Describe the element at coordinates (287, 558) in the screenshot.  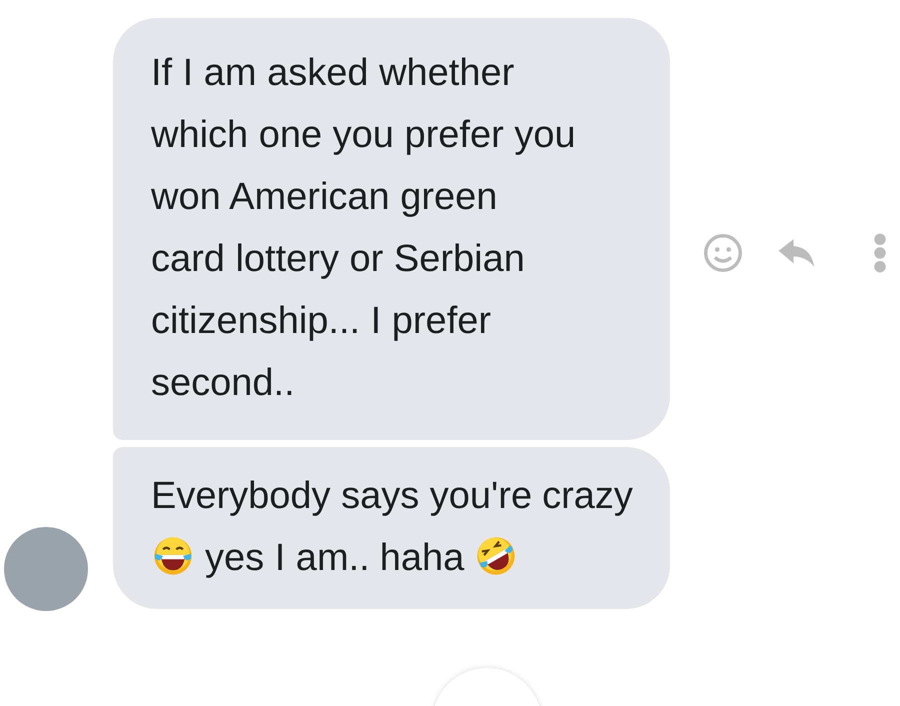
I see `message-text: yes I am..` at that location.